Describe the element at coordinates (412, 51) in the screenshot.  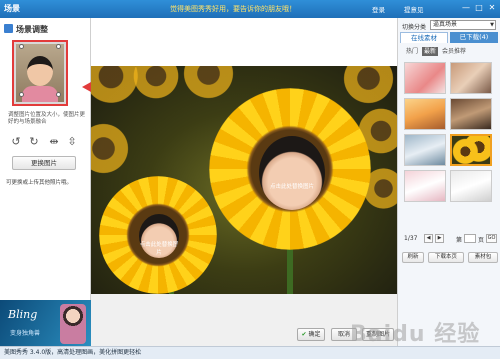
I see `subtab-hot: 热门` at that location.